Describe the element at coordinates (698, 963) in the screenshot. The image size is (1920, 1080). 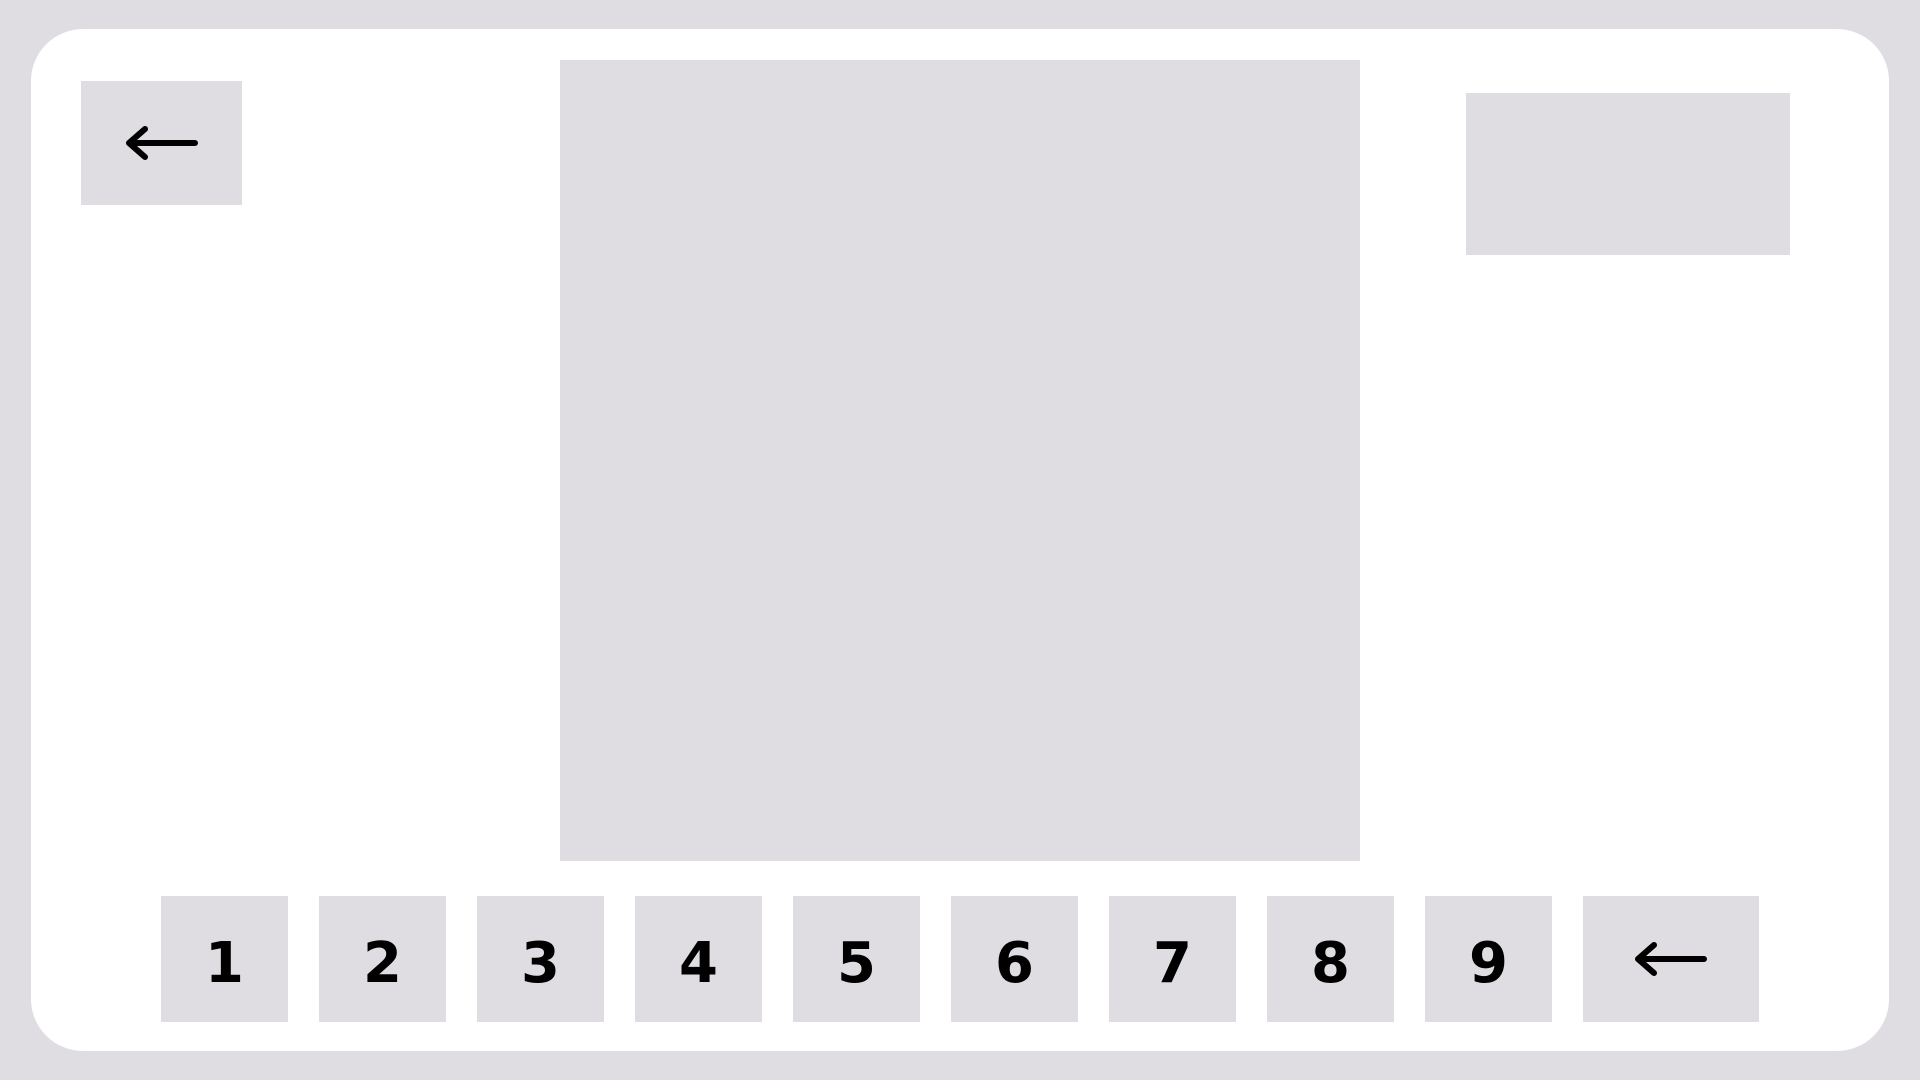
I see `key-label: 4` at that location.